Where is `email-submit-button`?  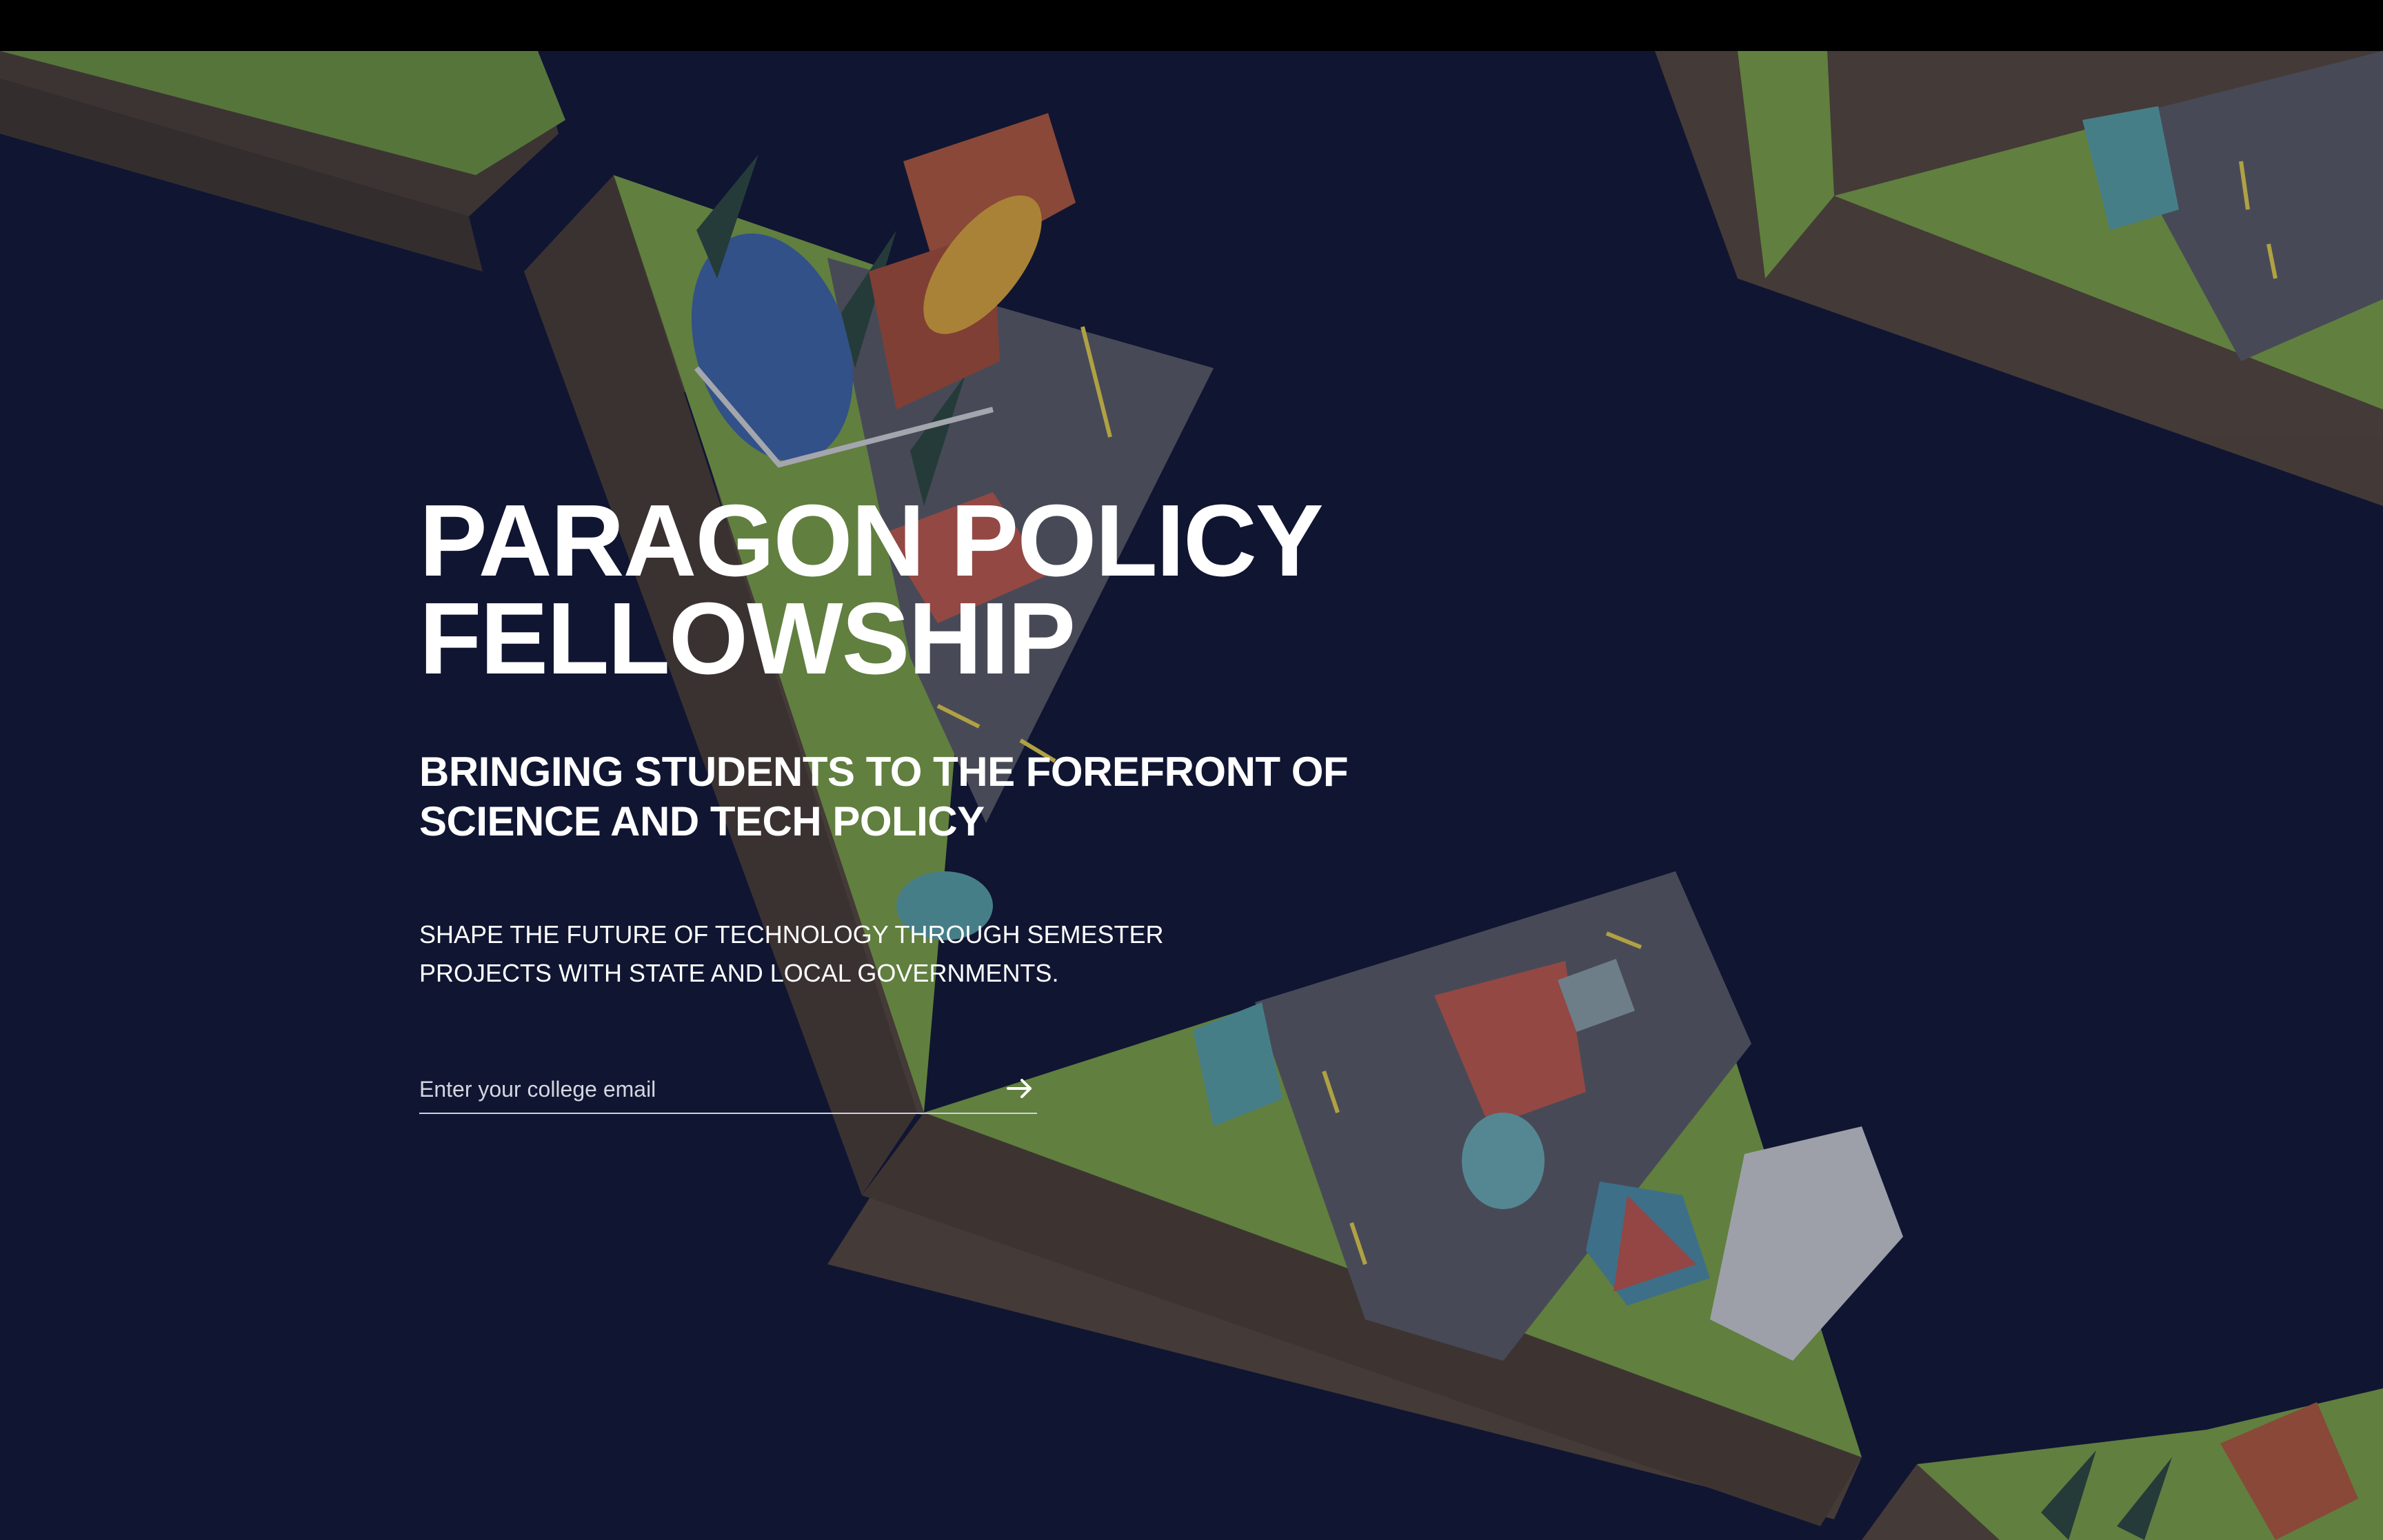
email-submit-button is located at coordinates (1020, 1089).